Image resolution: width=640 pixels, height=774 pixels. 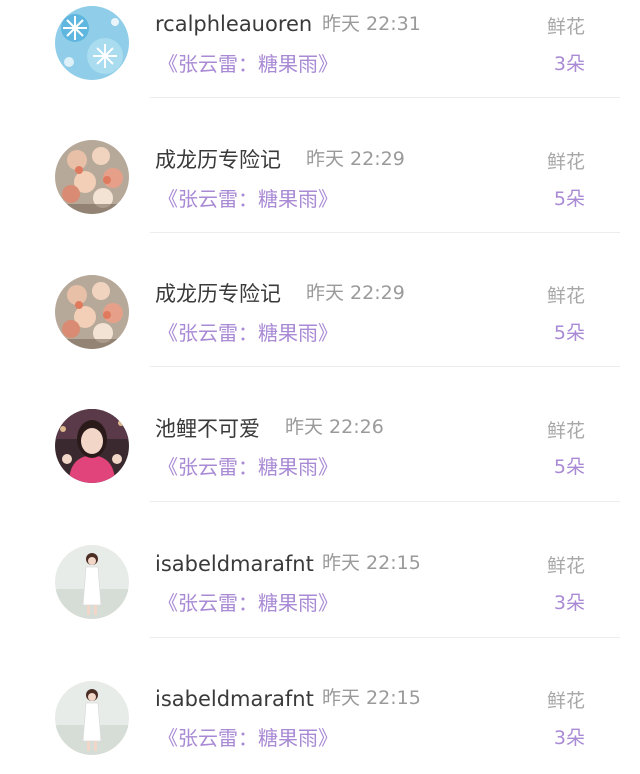 What do you see at coordinates (233, 24) in the screenshot?
I see `username: rcalphleauoren` at bounding box center [233, 24].